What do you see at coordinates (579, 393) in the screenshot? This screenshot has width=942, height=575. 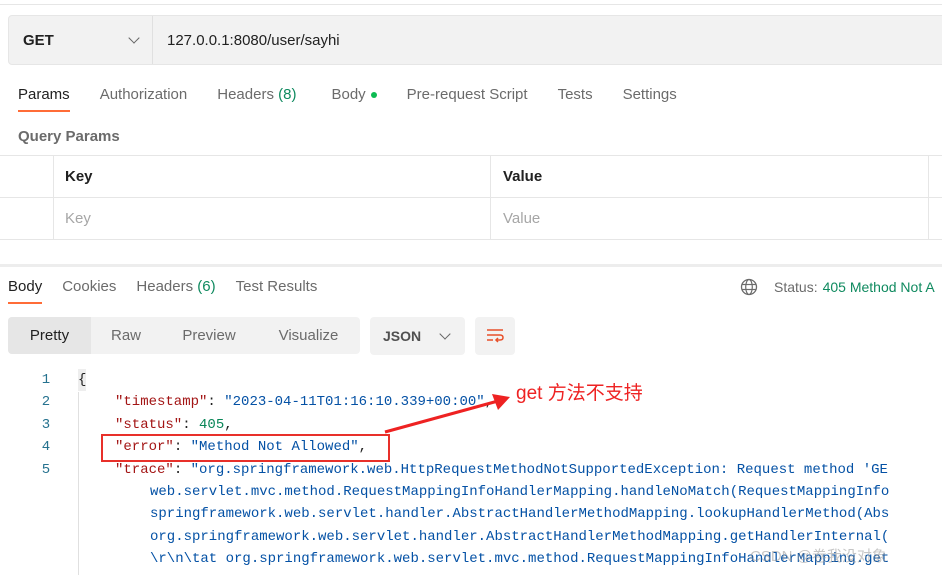 I see `annotation-text: get 方法不支持` at bounding box center [579, 393].